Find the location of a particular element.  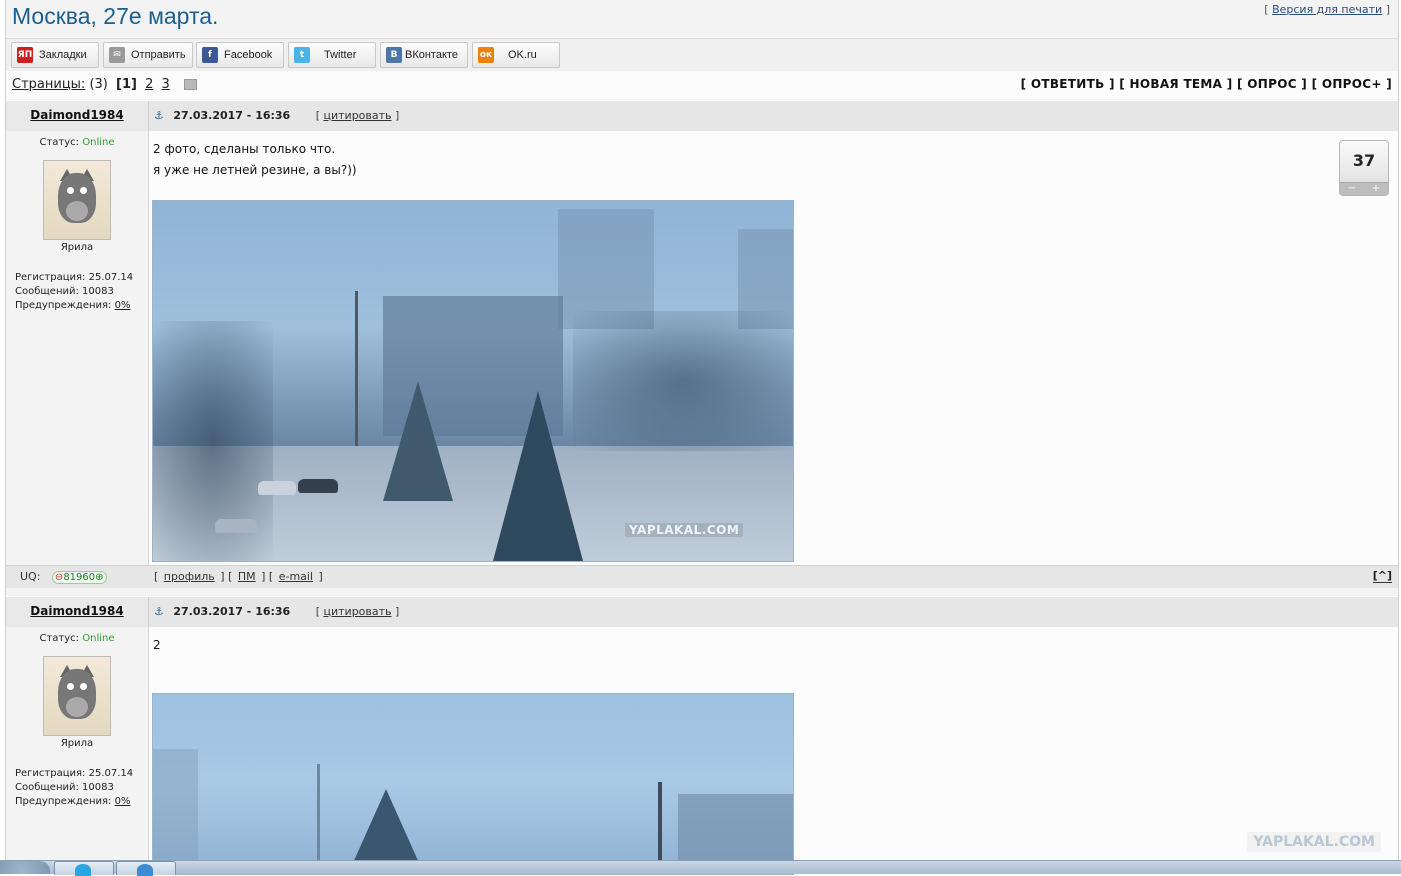

rating-minus-button: − is located at coordinates (1352, 189).